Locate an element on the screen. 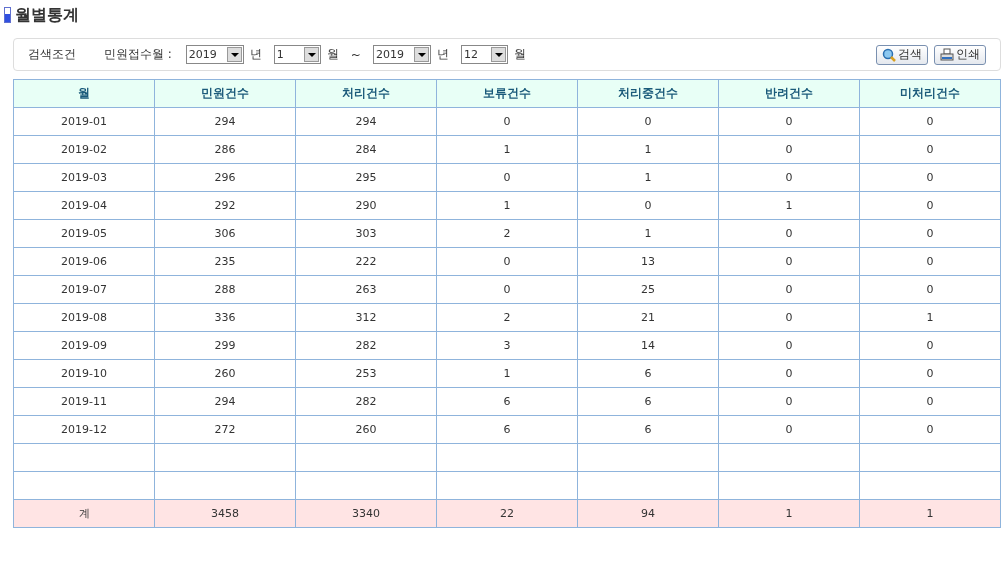  table-cell: 14 is located at coordinates (648, 345).